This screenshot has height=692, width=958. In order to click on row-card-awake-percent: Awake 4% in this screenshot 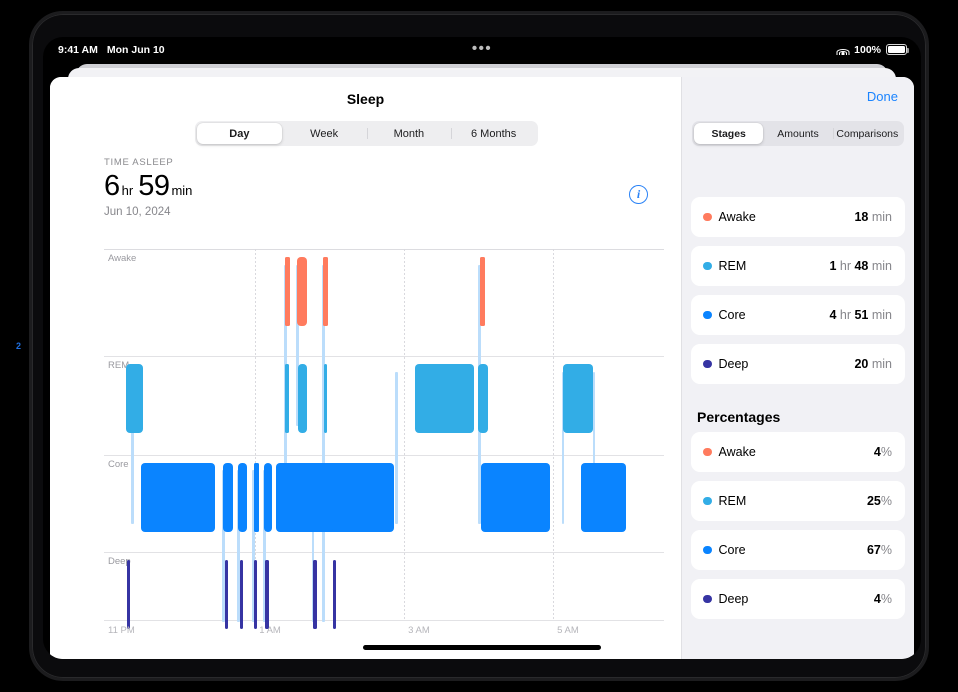, I will do `click(798, 452)`.